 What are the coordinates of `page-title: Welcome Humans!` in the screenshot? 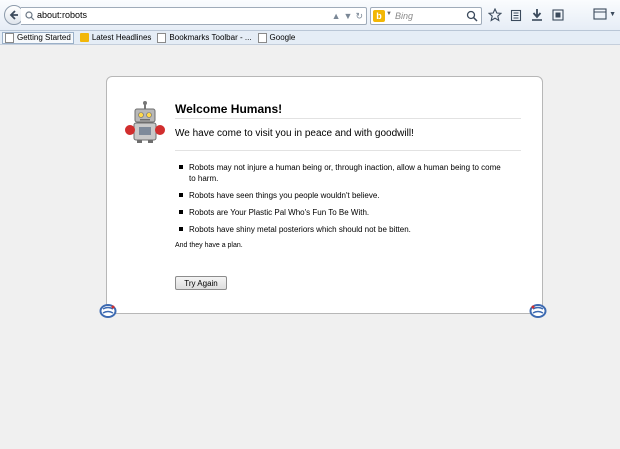 It's located at (229, 109).